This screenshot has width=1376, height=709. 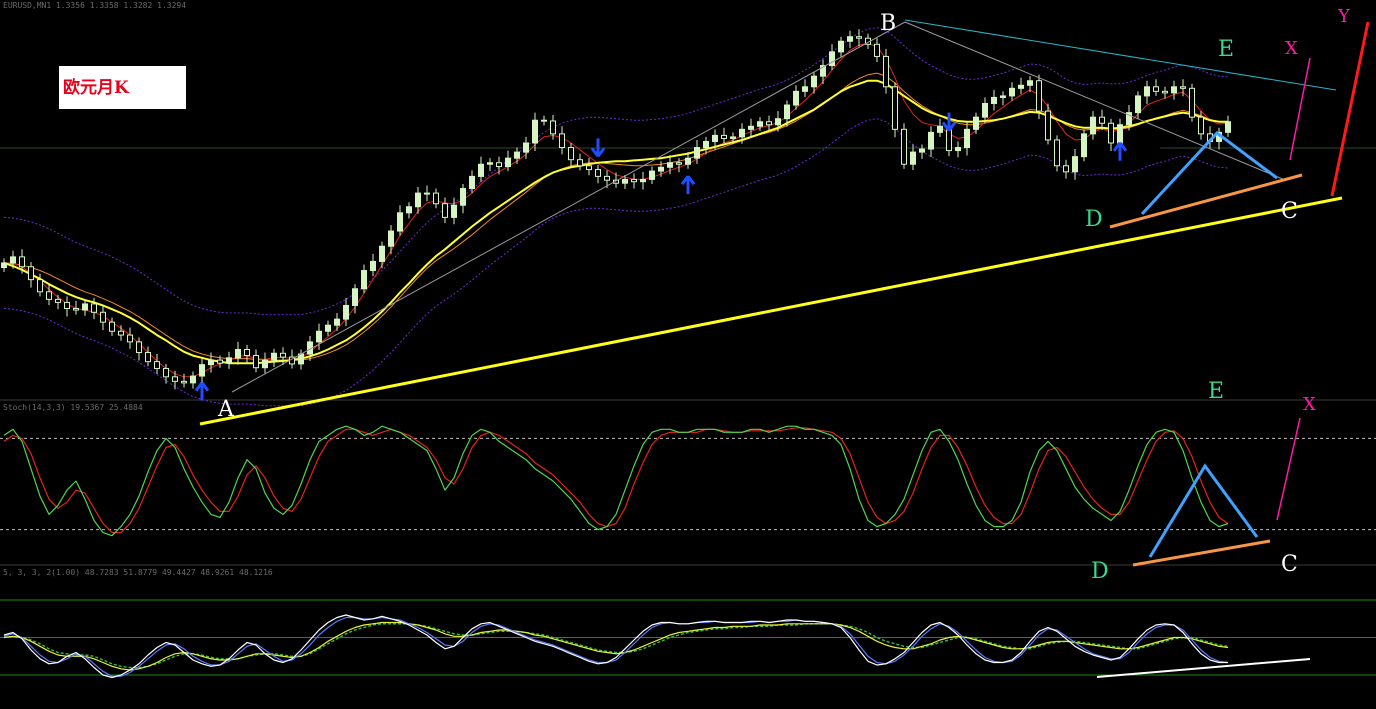 What do you see at coordinates (1203, 668) in the screenshot?
I see `divergence-line-lower` at bounding box center [1203, 668].